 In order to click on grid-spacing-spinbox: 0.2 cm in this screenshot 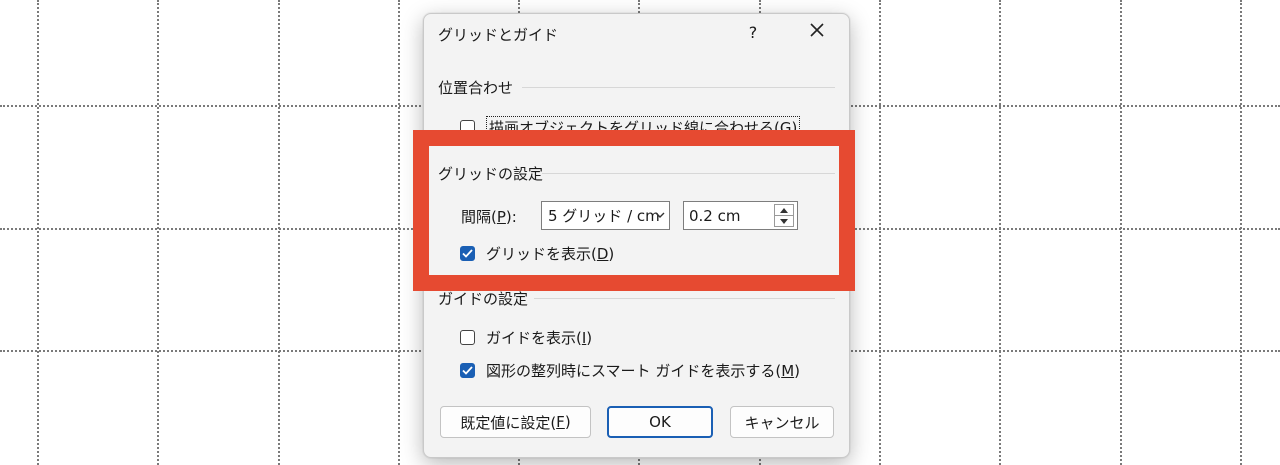, I will do `click(740, 215)`.